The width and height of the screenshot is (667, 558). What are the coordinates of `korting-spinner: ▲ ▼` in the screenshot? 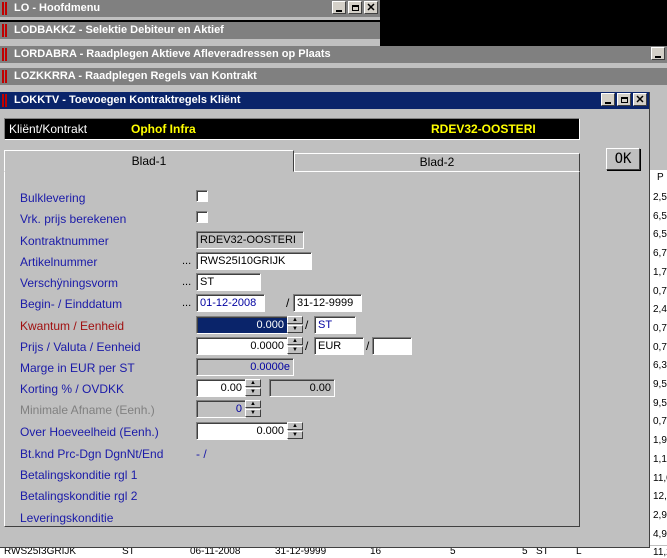 It's located at (253, 388).